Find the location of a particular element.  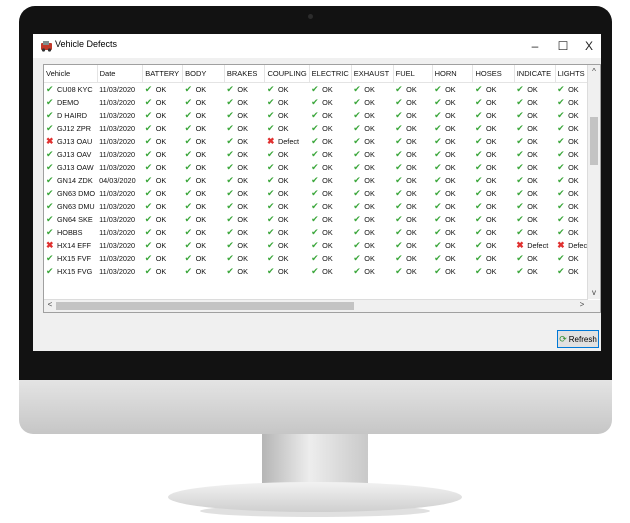

vehicle-registration: D HAIRD is located at coordinates (72, 115).